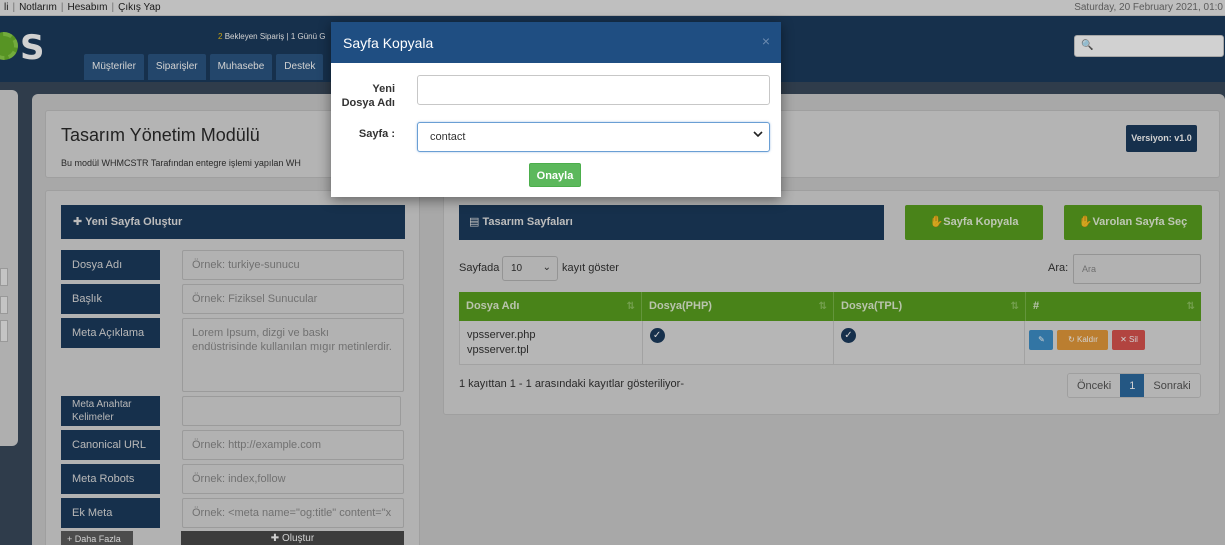 The height and width of the screenshot is (545, 1225). What do you see at coordinates (448, 137) in the screenshot?
I see `page-select-value: contact` at bounding box center [448, 137].